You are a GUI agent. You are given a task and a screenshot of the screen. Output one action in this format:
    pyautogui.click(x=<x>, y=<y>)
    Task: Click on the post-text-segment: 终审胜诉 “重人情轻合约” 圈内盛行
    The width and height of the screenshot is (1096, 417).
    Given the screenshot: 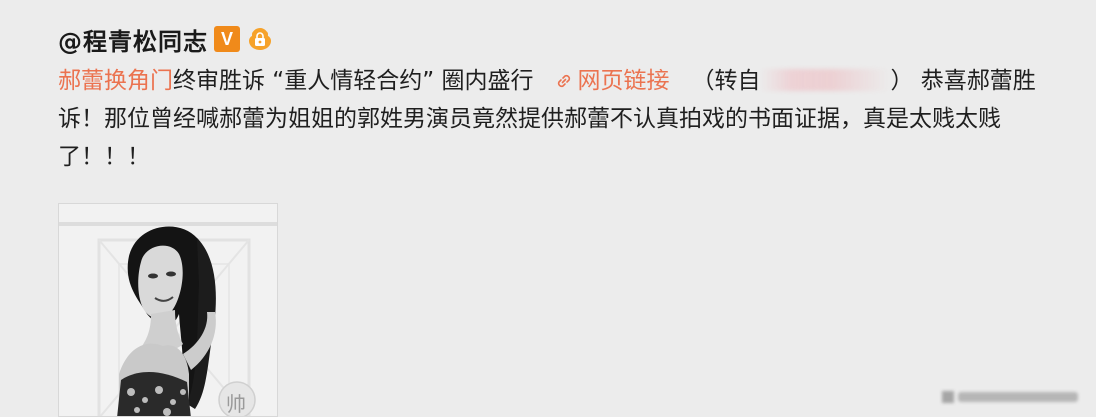 What is the action you would take?
    pyautogui.click(x=353, y=81)
    